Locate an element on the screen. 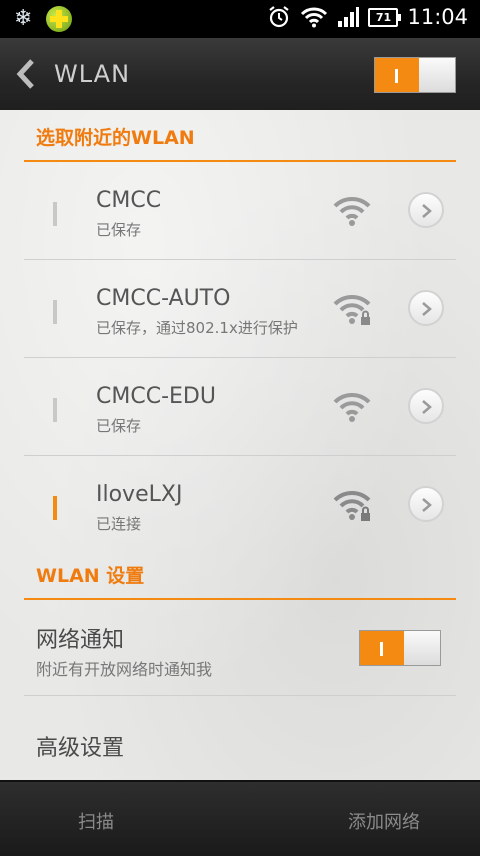  nearby-networks-header: 选取附近的WLAN is located at coordinates (240, 138).